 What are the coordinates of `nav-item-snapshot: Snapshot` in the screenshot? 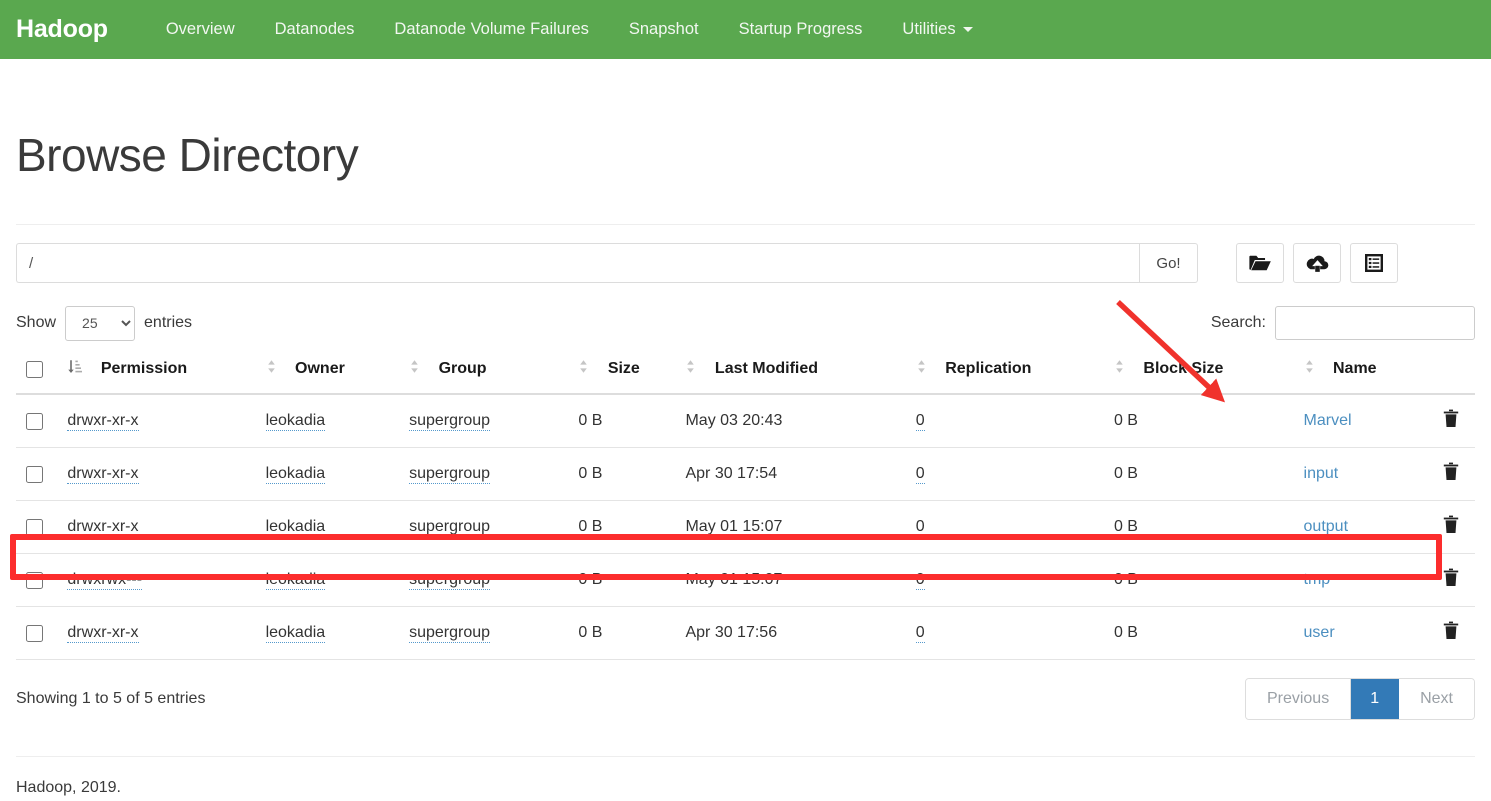 It's located at (664, 29).